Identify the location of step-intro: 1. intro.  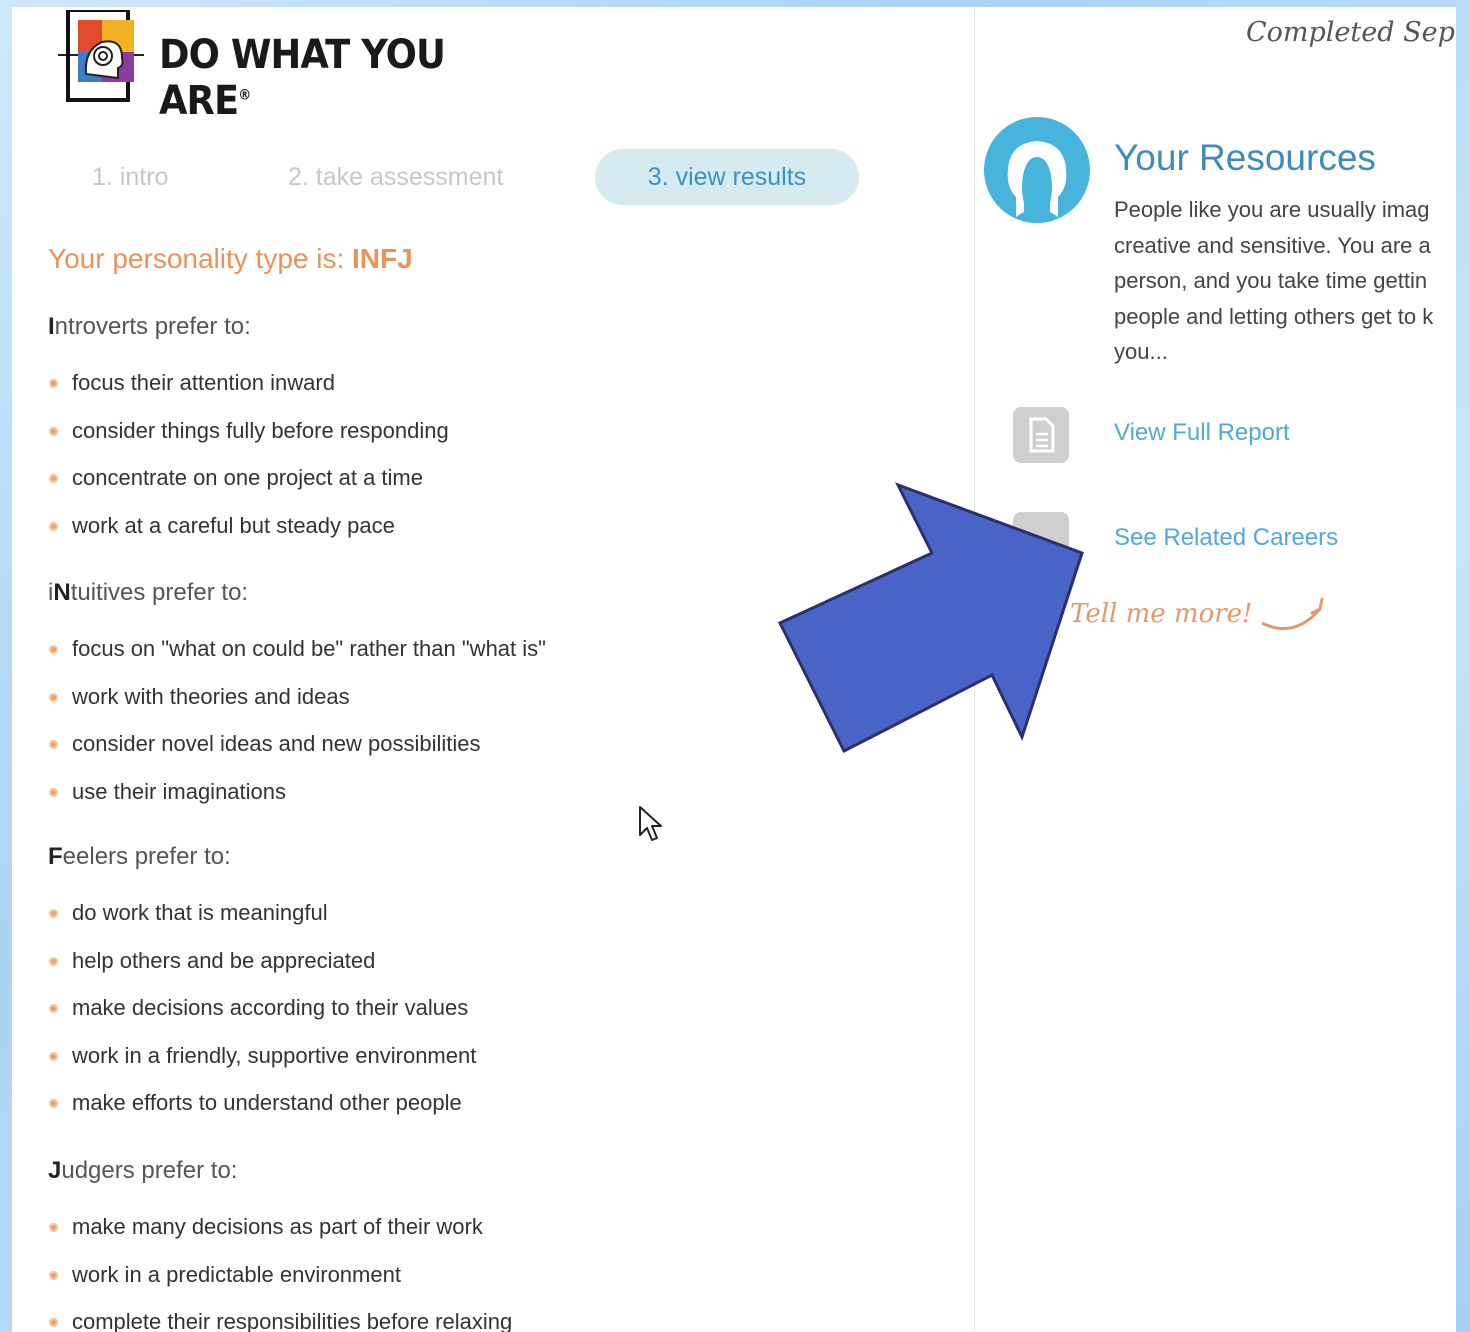
(142, 177).